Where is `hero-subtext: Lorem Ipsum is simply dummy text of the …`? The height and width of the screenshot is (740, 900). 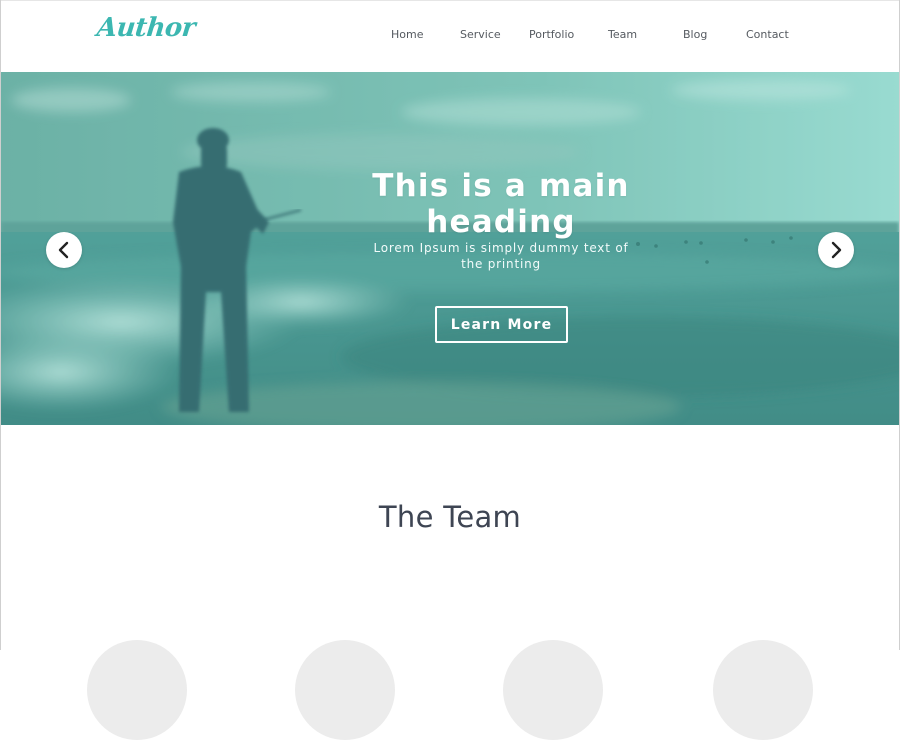 hero-subtext: Lorem Ipsum is simply dummy text of the … is located at coordinates (501, 256).